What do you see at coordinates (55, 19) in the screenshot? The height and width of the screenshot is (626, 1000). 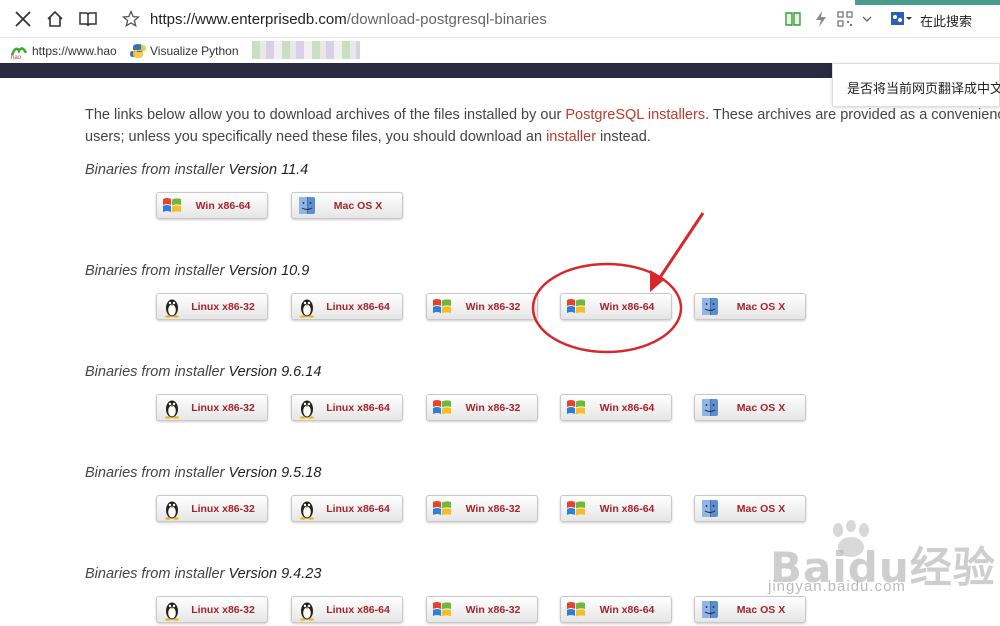 I see `home-icon` at bounding box center [55, 19].